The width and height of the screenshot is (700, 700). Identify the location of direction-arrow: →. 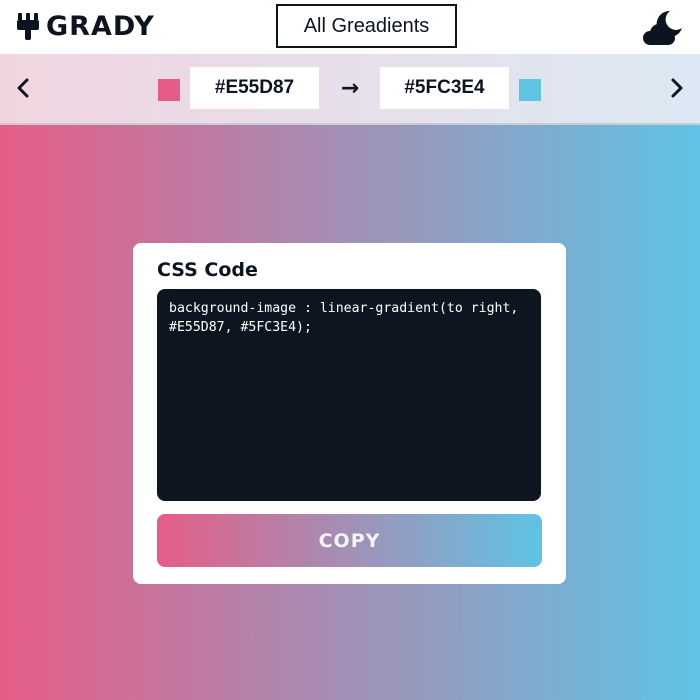
(350, 88).